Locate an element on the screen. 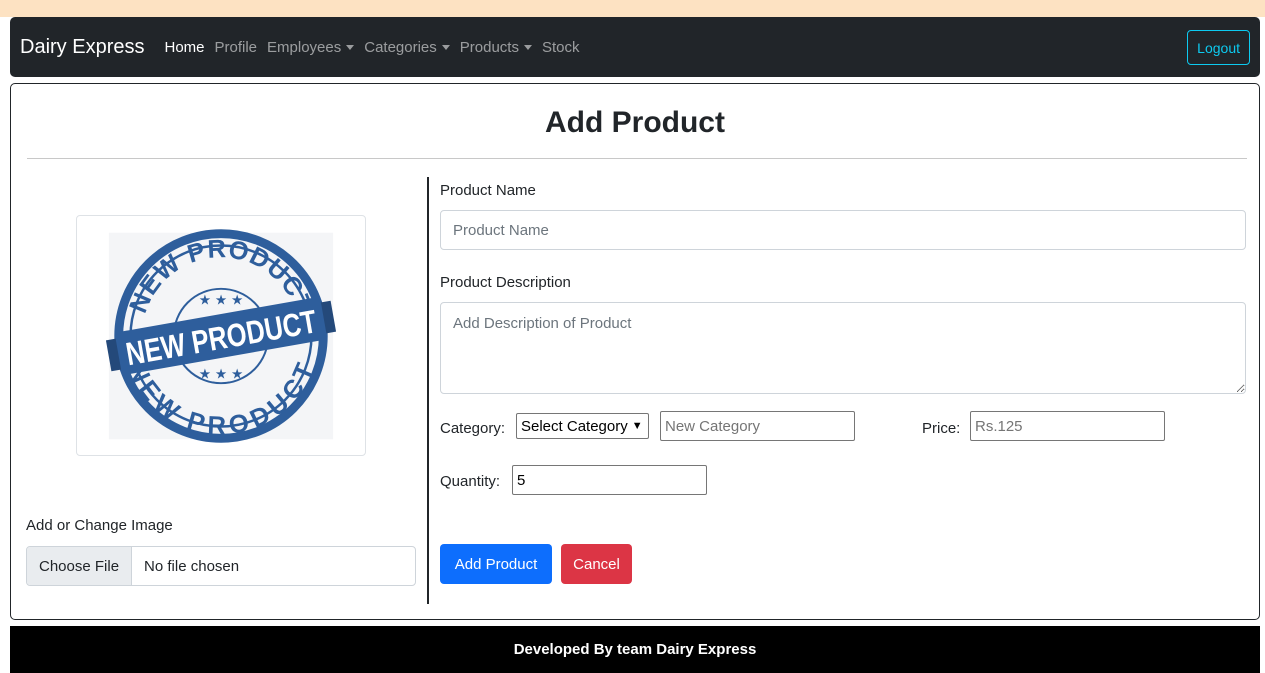 The width and height of the screenshot is (1265, 673). nav-dropdown-employees: Employees is located at coordinates (311, 47).